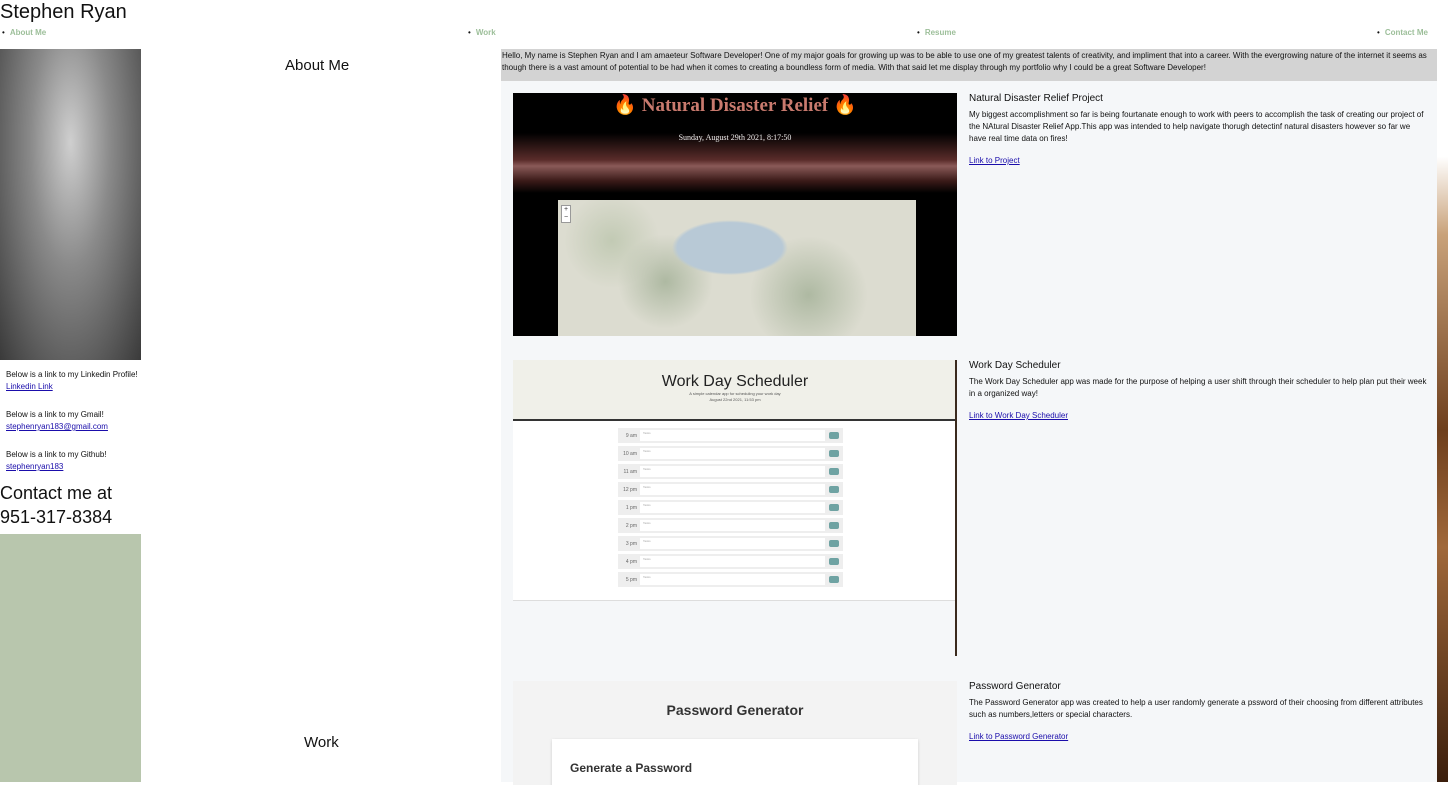 This screenshot has width=1448, height=785. I want to click on sidebar-green-panel, so click(70, 658).